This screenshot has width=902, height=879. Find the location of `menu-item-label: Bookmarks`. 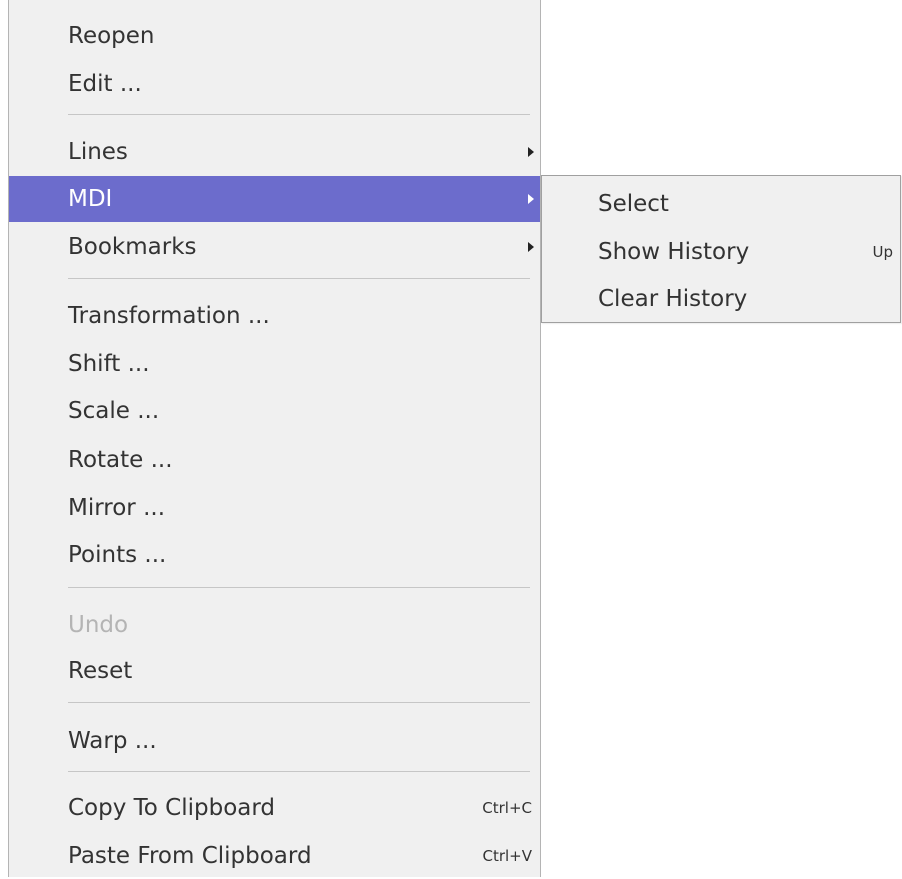

menu-item-label: Bookmarks is located at coordinates (132, 247).